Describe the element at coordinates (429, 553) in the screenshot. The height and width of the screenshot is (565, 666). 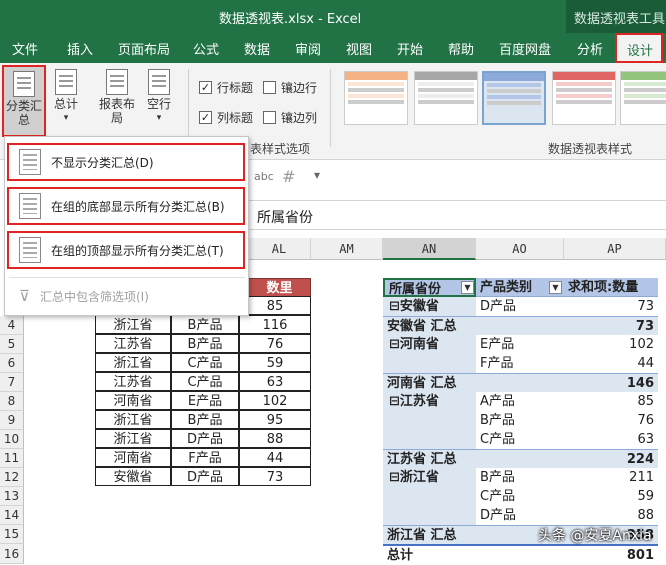
I see `pivot-total-province: 总计` at that location.